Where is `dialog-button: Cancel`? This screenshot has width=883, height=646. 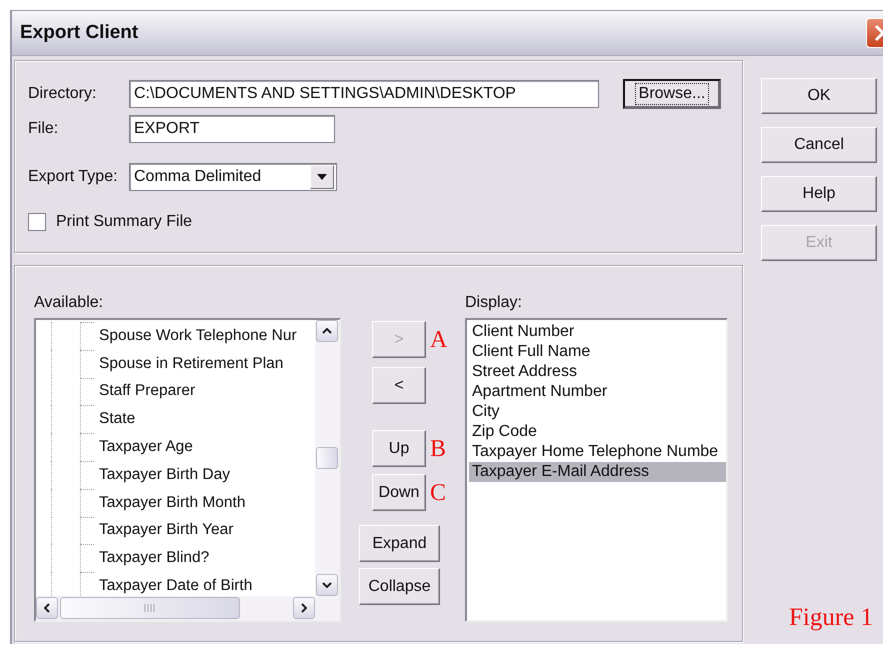
dialog-button: Cancel is located at coordinates (819, 145).